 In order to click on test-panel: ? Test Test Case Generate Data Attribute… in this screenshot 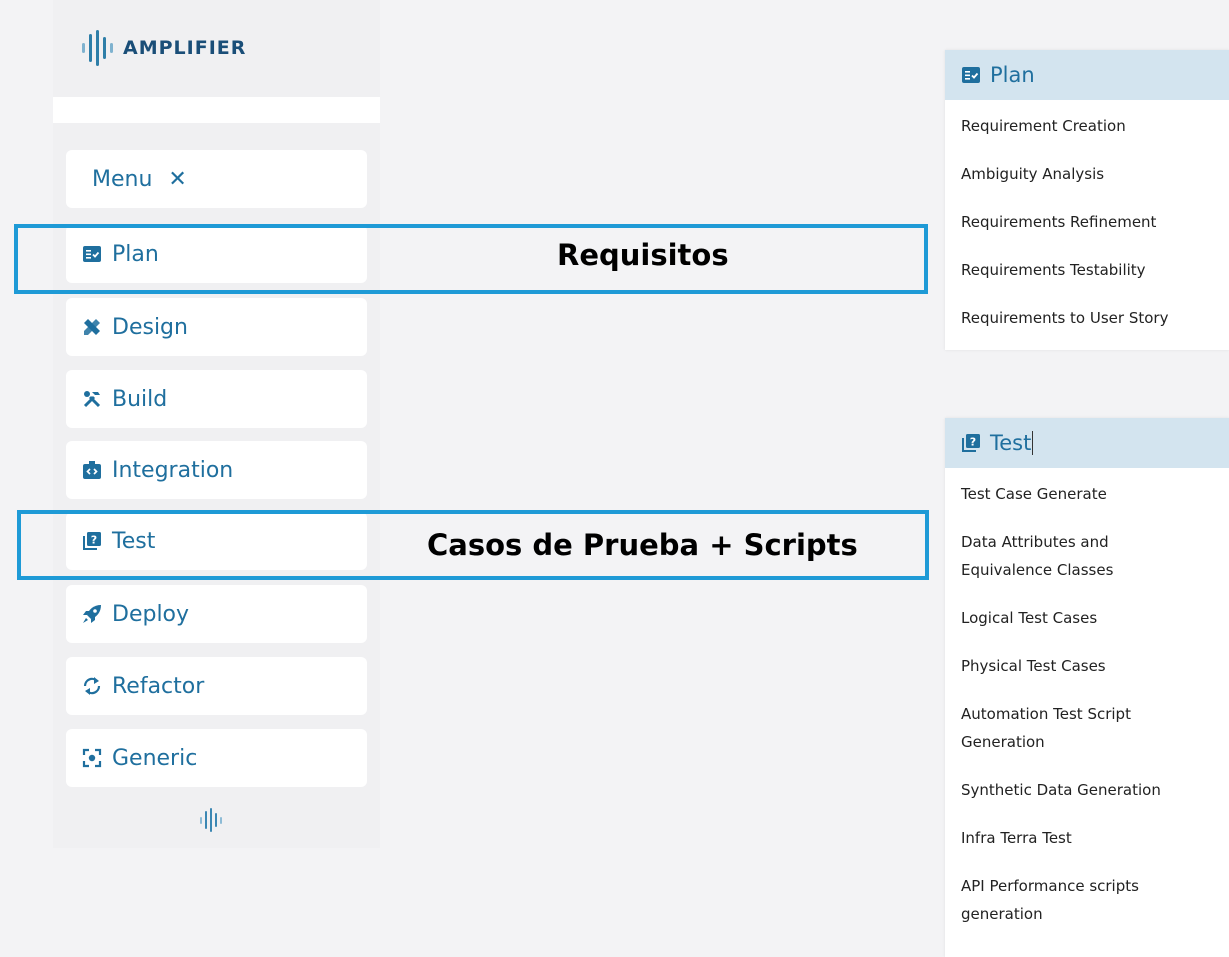, I will do `click(1087, 687)`.